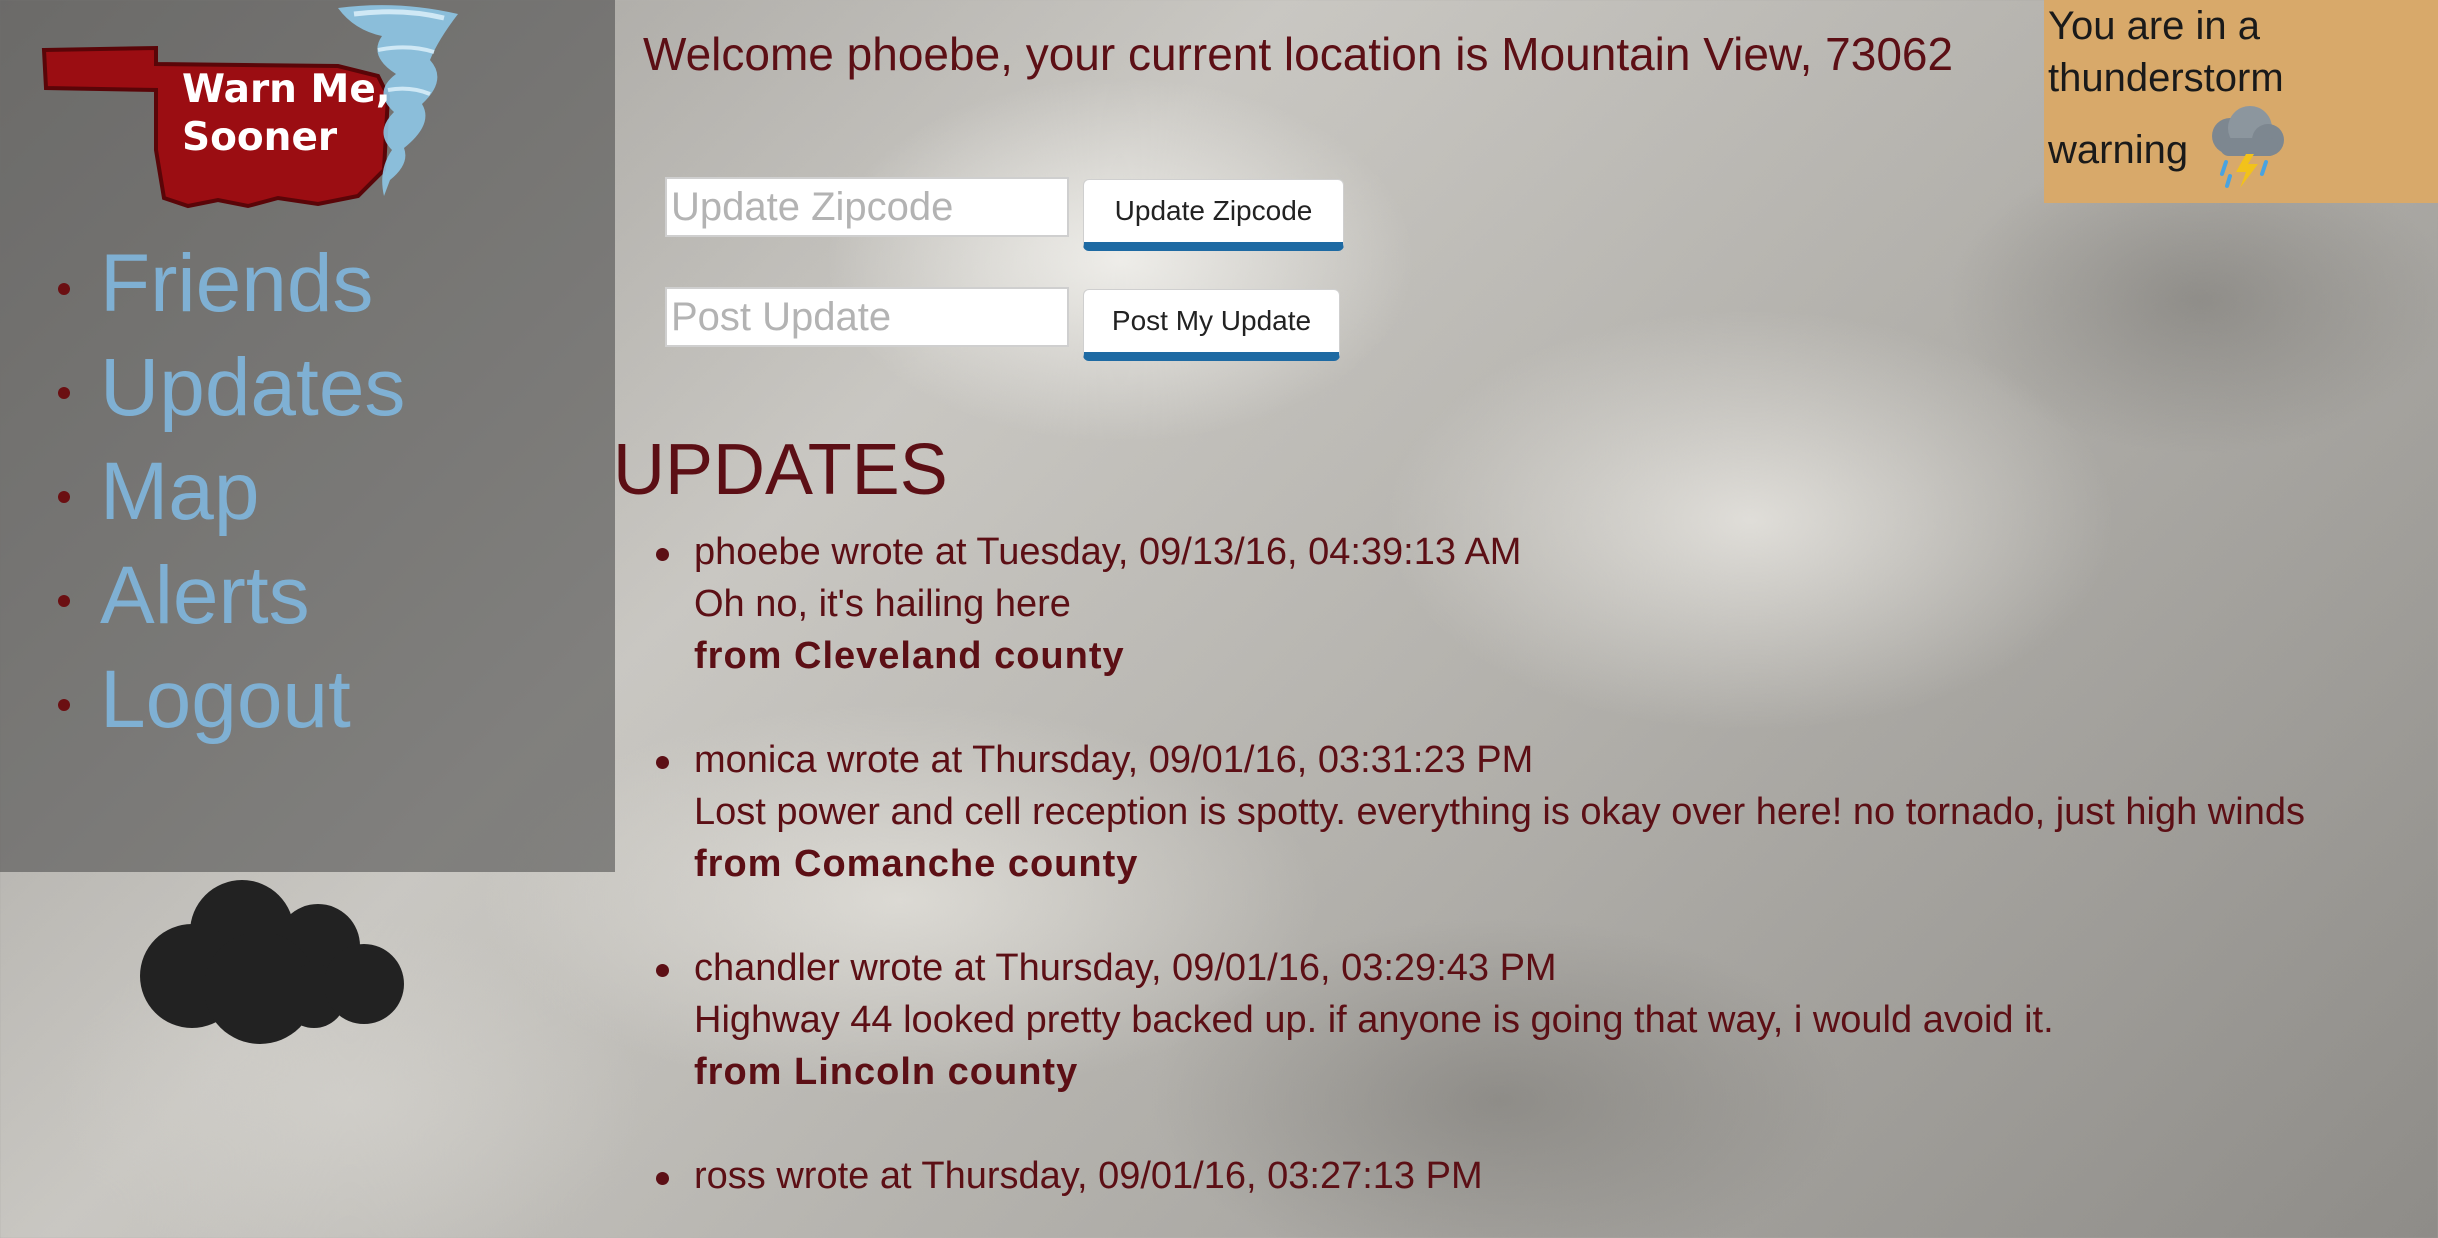  I want to click on nav-link-alerts: Alerts, so click(205, 596).